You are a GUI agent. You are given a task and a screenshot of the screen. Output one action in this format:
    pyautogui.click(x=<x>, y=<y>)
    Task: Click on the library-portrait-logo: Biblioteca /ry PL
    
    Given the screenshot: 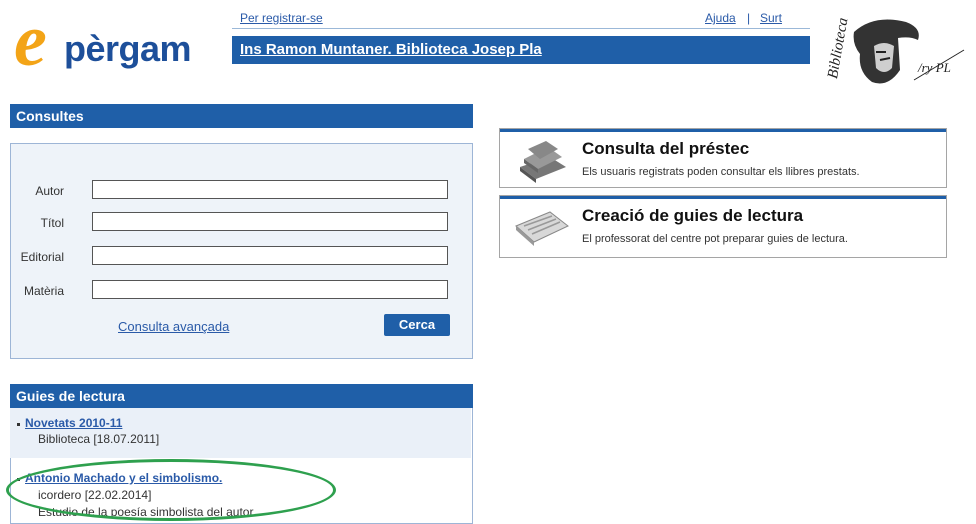 What is the action you would take?
    pyautogui.click(x=895, y=50)
    